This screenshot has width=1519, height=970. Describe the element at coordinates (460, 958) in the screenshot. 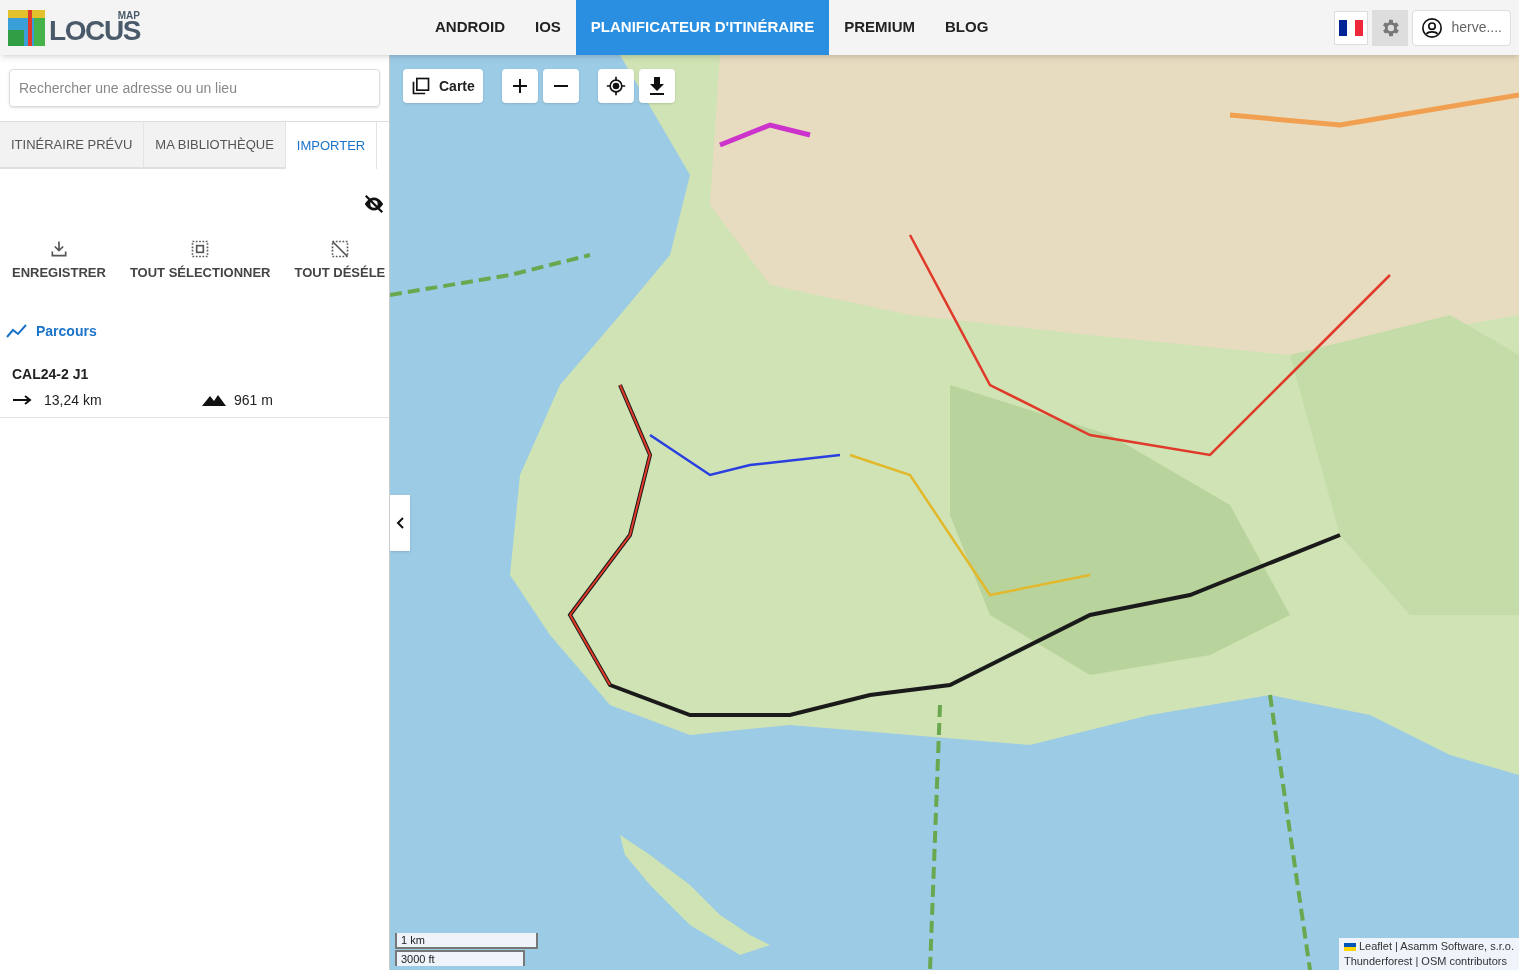

I see `scale-bar: 3000 ft` at that location.